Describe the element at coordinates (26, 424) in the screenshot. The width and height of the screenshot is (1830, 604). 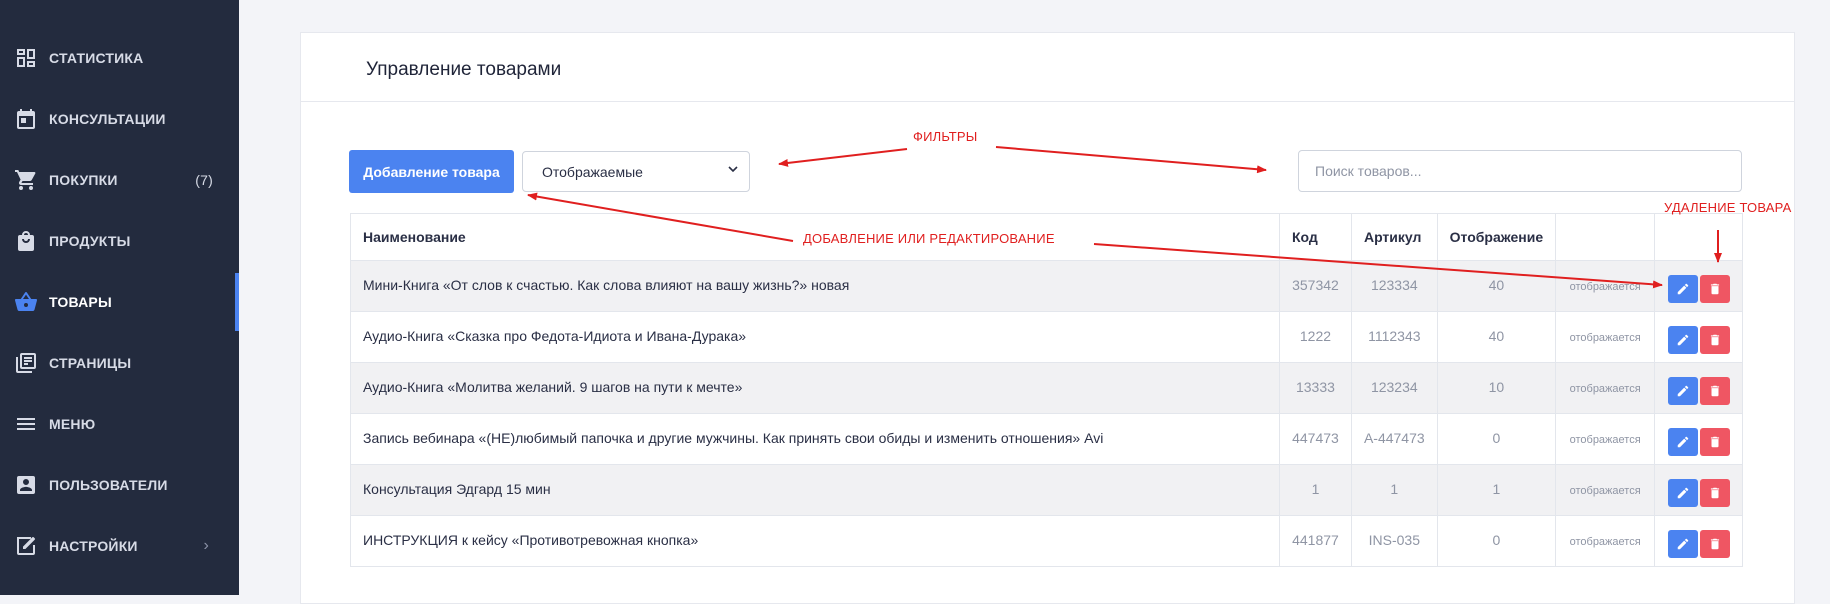
I see `menu-icon` at that location.